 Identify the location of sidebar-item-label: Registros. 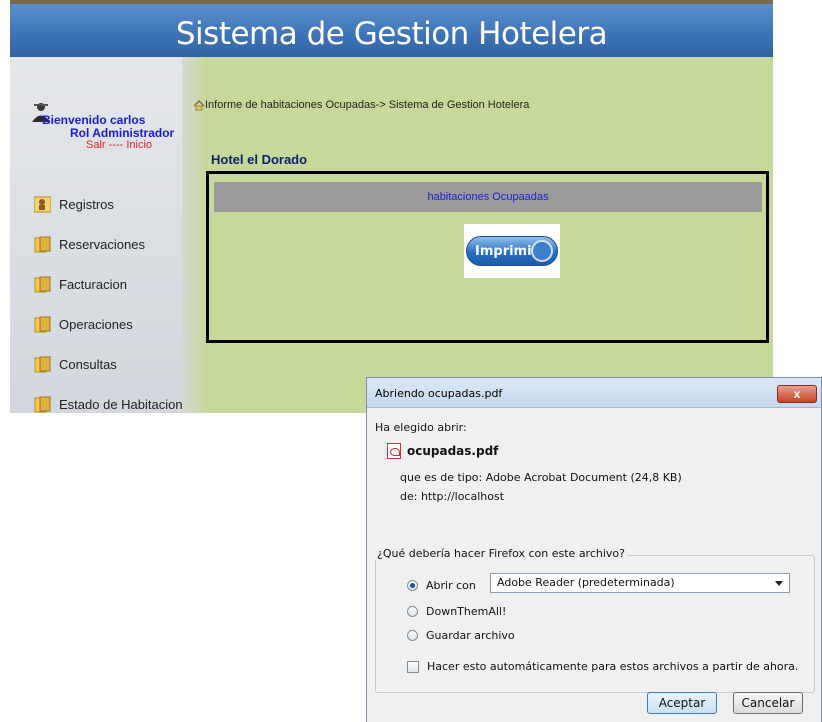
(86, 204).